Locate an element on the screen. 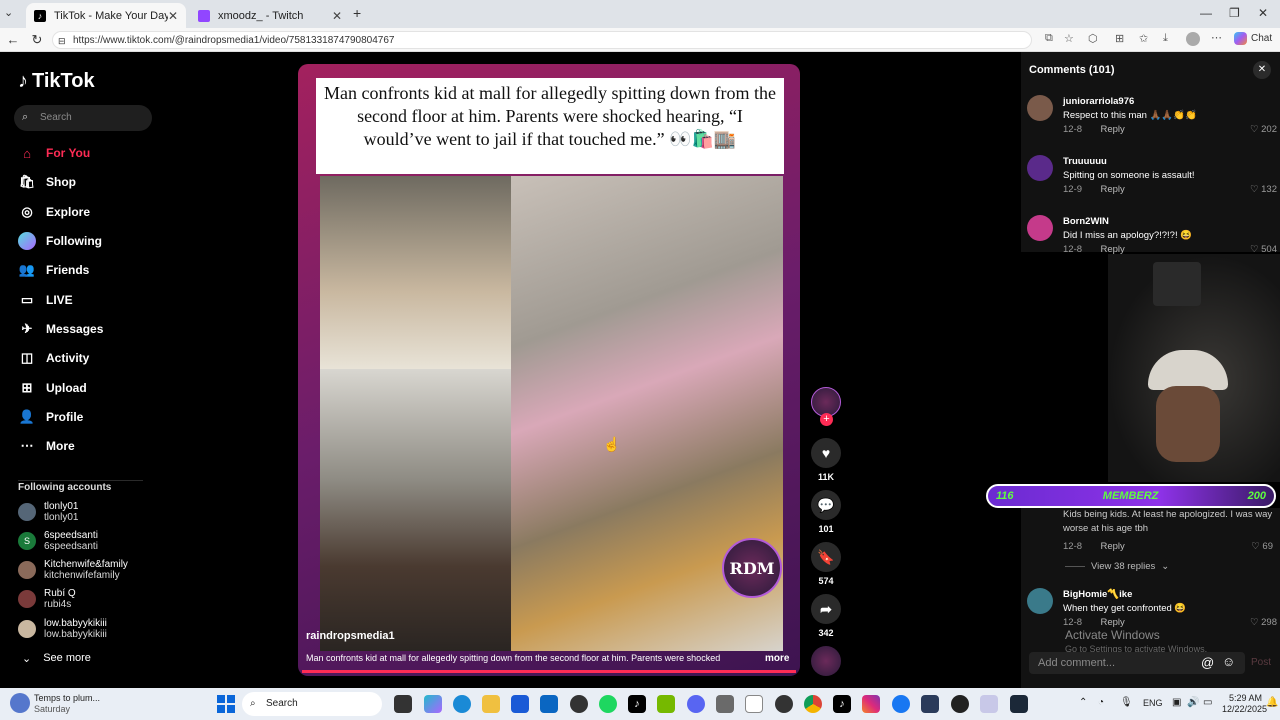 This screenshot has height=720, width=1280. comment-likes: ♡ 202 is located at coordinates (1263, 130).